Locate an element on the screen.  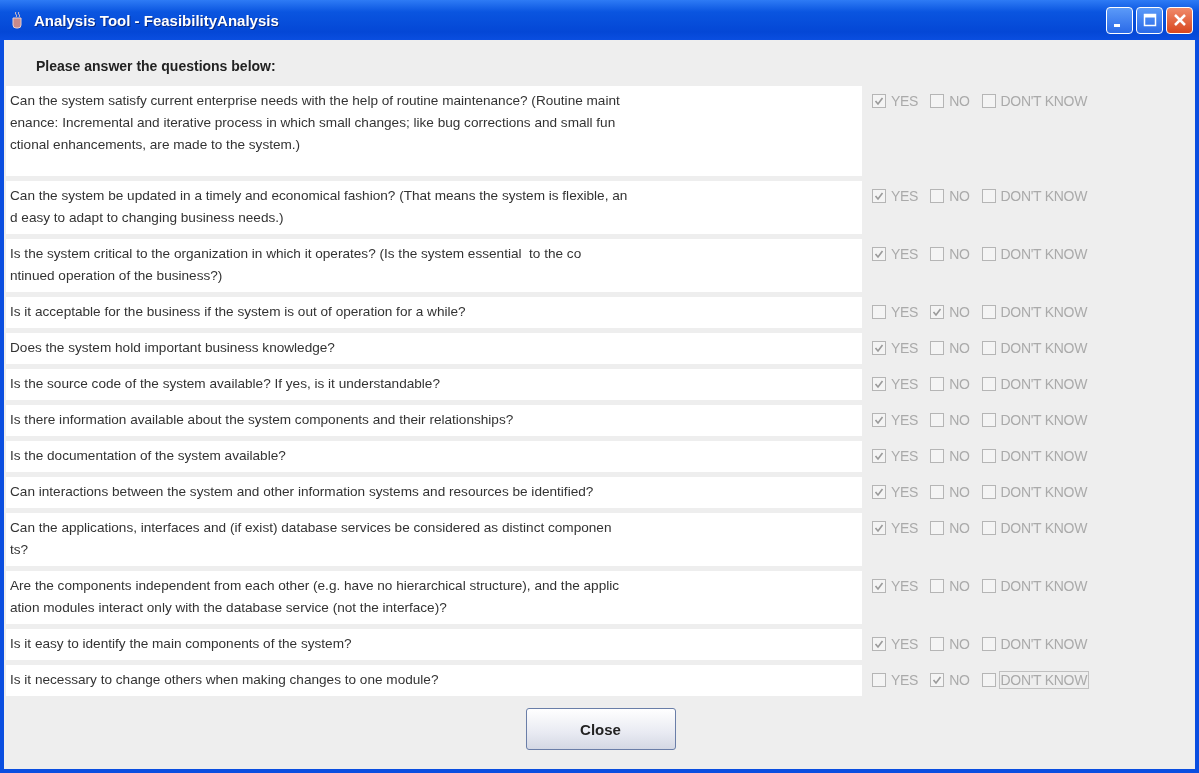
question-text: Can the system satisfy current enterprise needs with the help of routine maintenance? (Routine maint enance: Incremental and iterative process in which small changes; like bug corrections and small fun ctional enhancements, are made to the system.) is located at coordinates (434, 131).